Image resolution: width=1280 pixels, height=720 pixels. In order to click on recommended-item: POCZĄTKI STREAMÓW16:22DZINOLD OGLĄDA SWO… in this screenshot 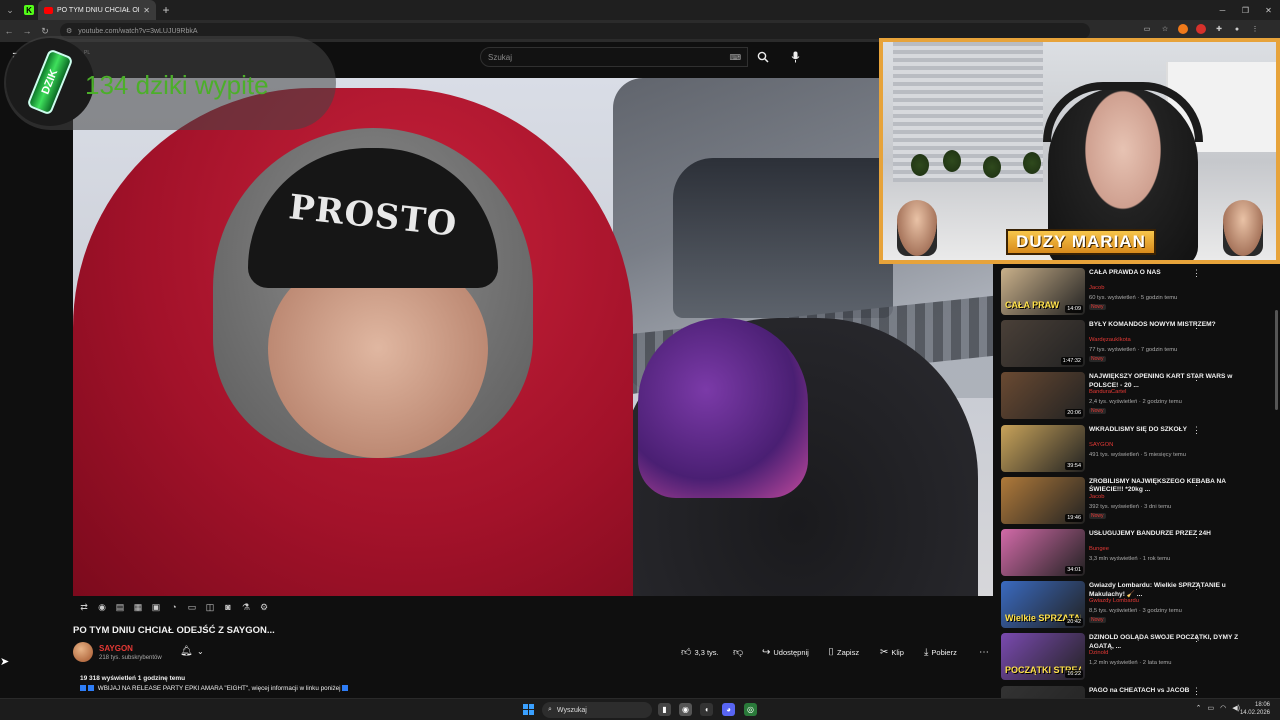, I will do `click(1140, 657)`.